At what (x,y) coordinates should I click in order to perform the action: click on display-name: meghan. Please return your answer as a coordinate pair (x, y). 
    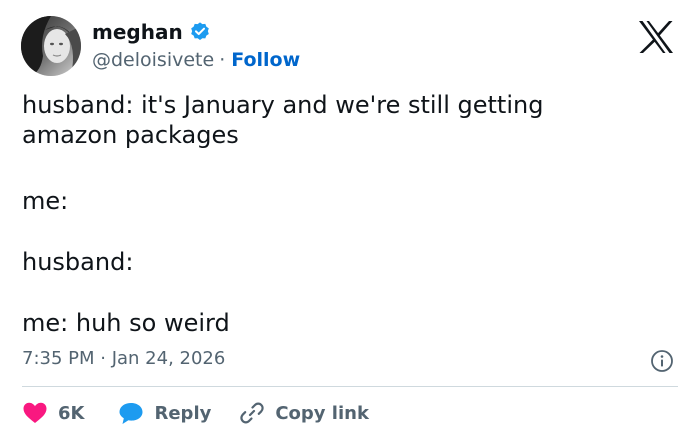
    Looking at the image, I should click on (137, 32).